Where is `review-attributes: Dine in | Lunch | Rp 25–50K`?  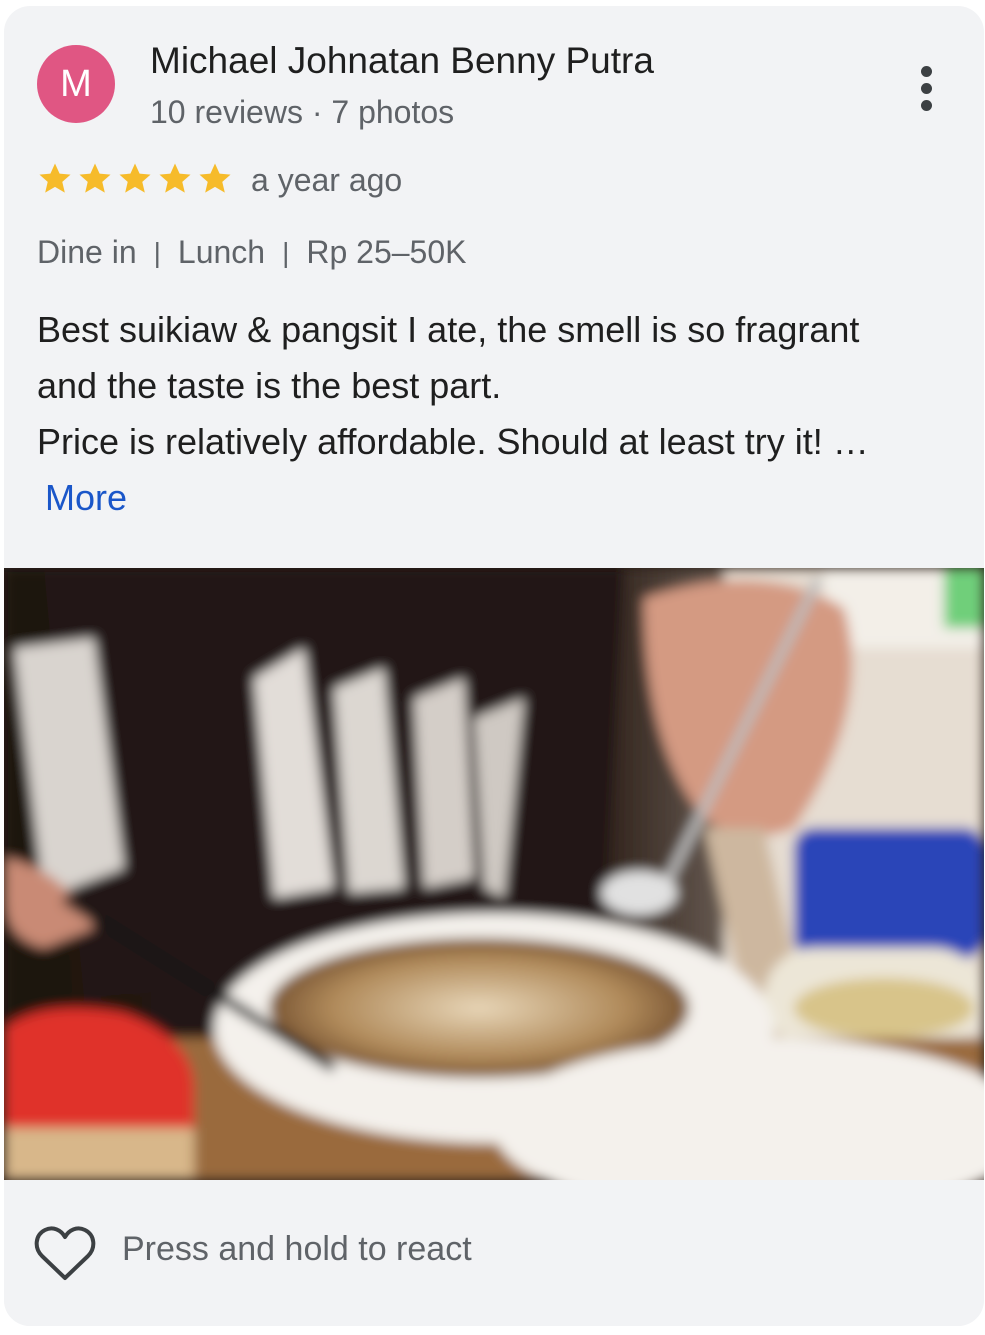 review-attributes: Dine in | Lunch | Rp 25–50K is located at coordinates (251, 252).